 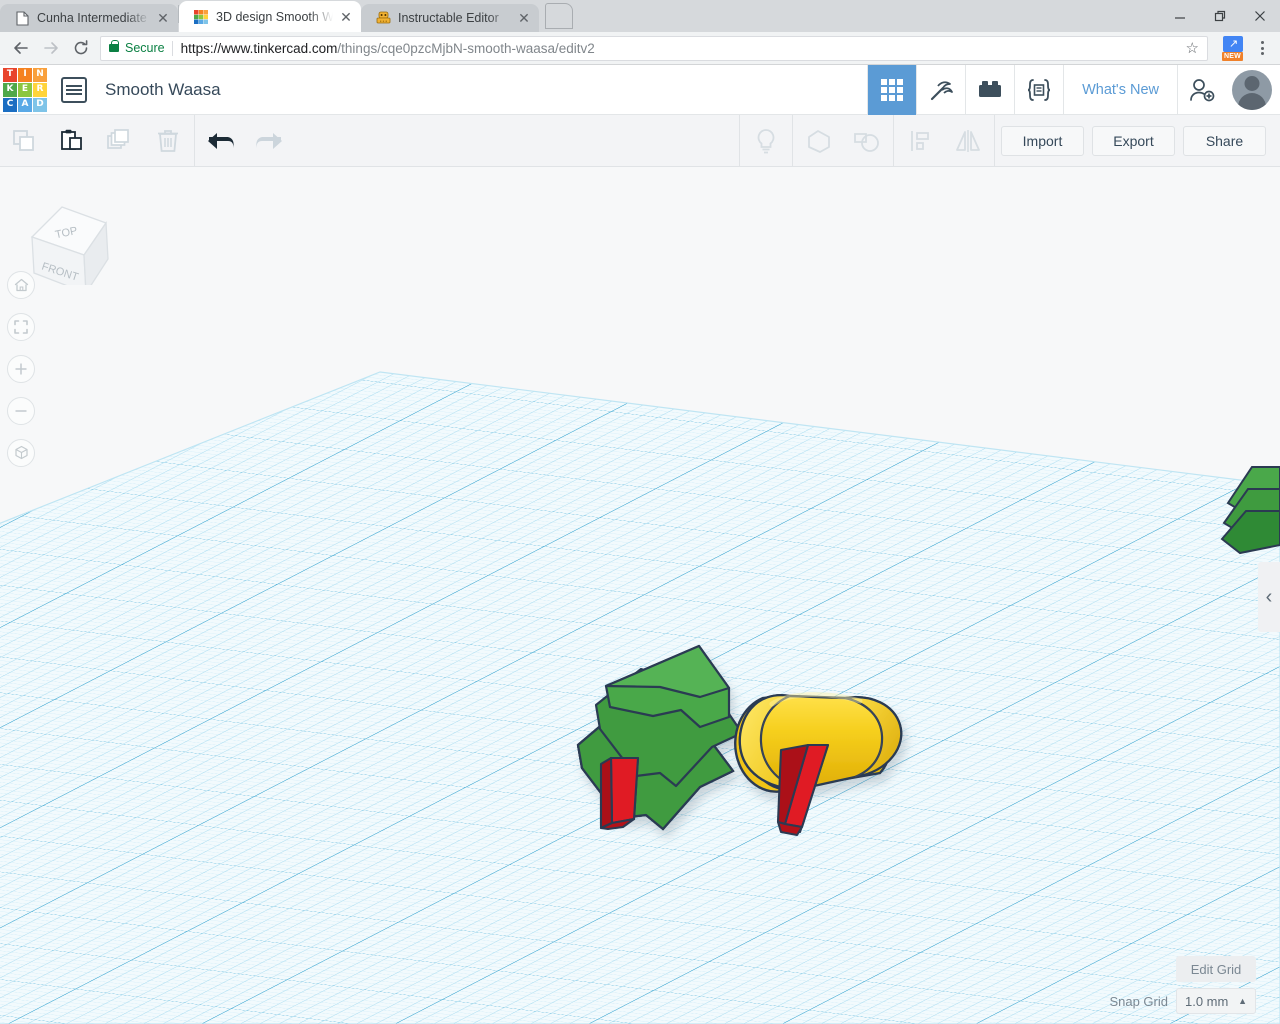 What do you see at coordinates (383, 18) in the screenshot?
I see `instructables-robot-icon` at bounding box center [383, 18].